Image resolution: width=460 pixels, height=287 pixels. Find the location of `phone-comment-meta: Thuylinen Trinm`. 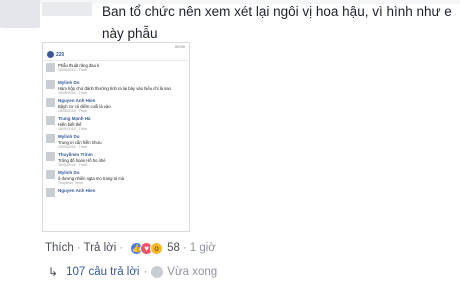

phone-comment-meta: Thuylinen Trinm is located at coordinates (70, 182).